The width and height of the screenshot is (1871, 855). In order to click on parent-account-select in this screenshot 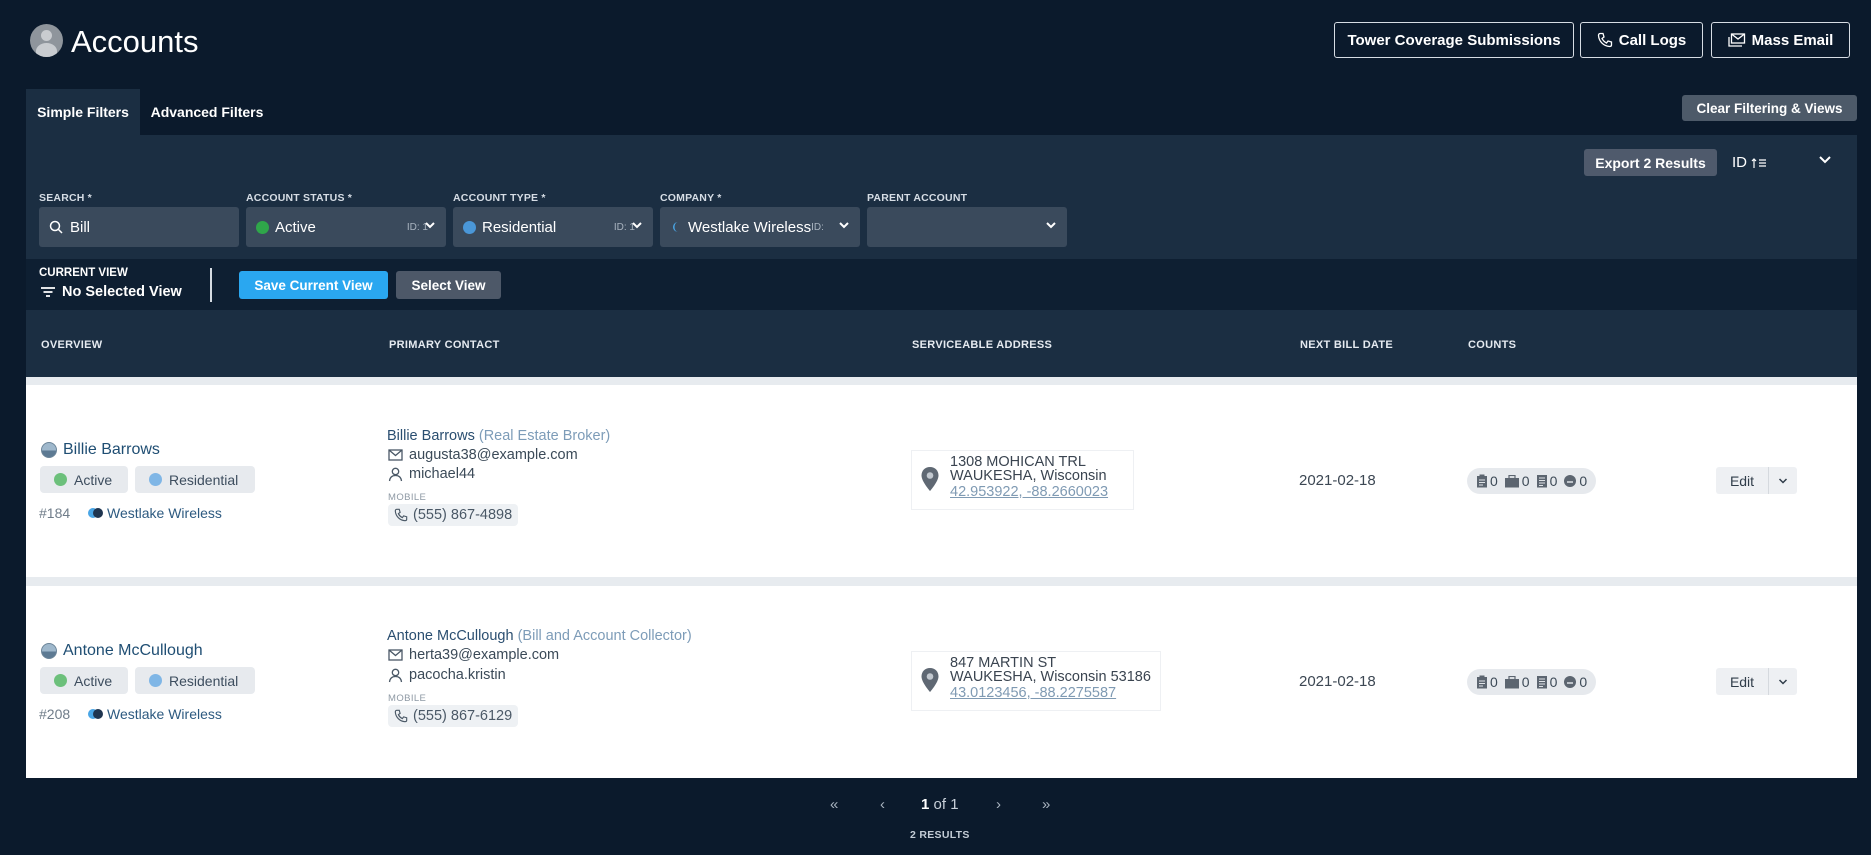, I will do `click(967, 227)`.